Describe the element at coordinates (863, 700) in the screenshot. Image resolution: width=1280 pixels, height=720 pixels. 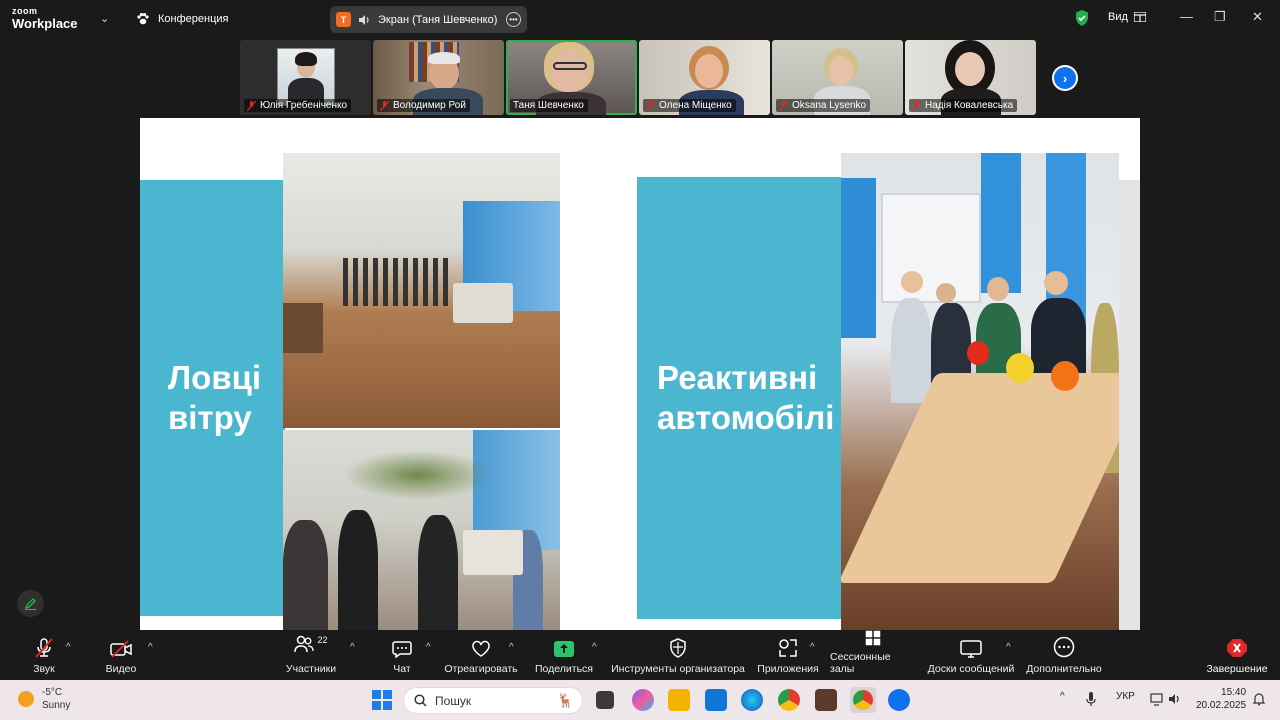
I see `chrome-active-icon` at that location.